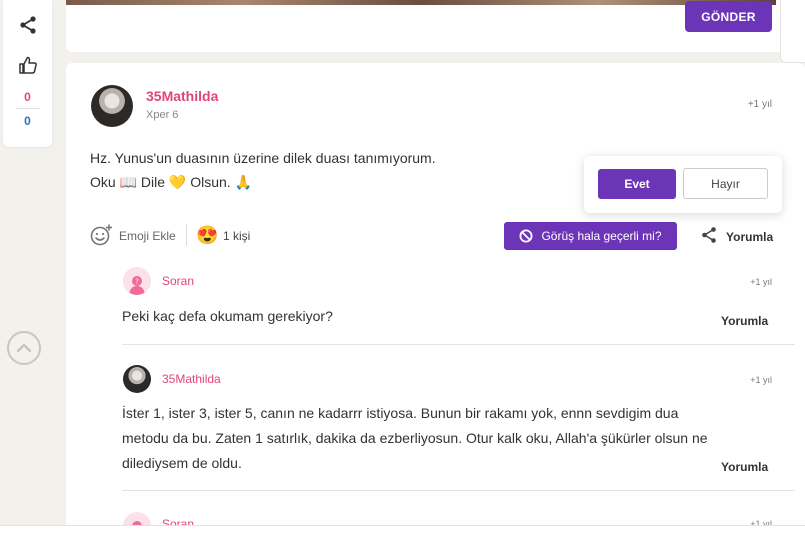  Describe the element at coordinates (171, 182) in the screenshot. I see `post-line: Oku 📖 Dile 💛 Olsun. 🙏` at that location.